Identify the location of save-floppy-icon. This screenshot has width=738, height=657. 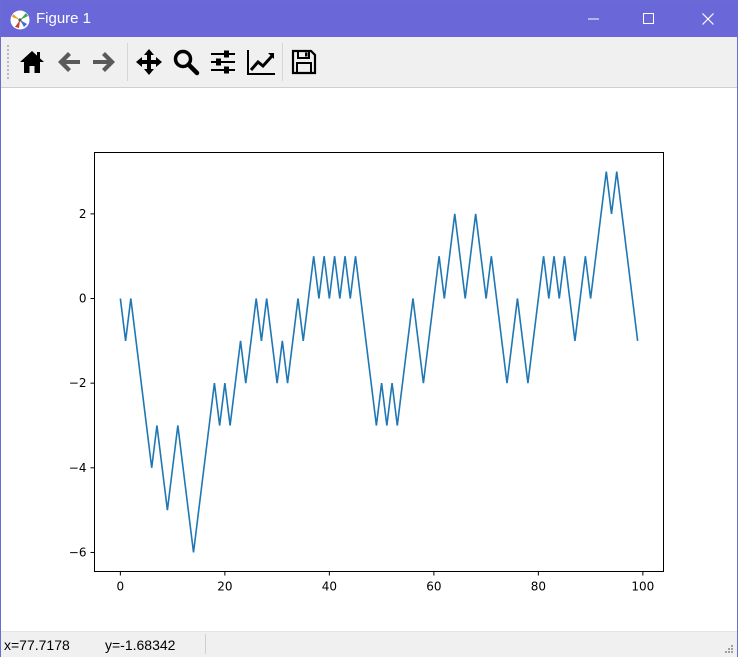
(304, 62).